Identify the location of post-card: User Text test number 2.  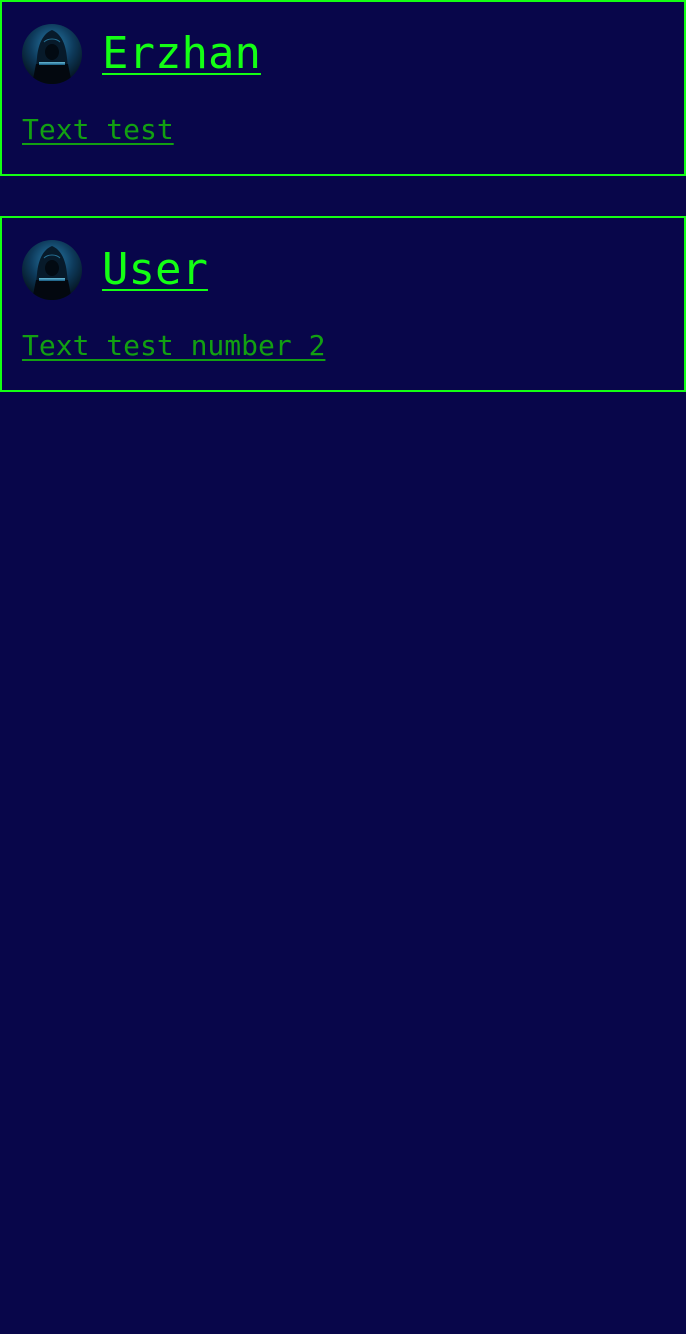
(343, 304).